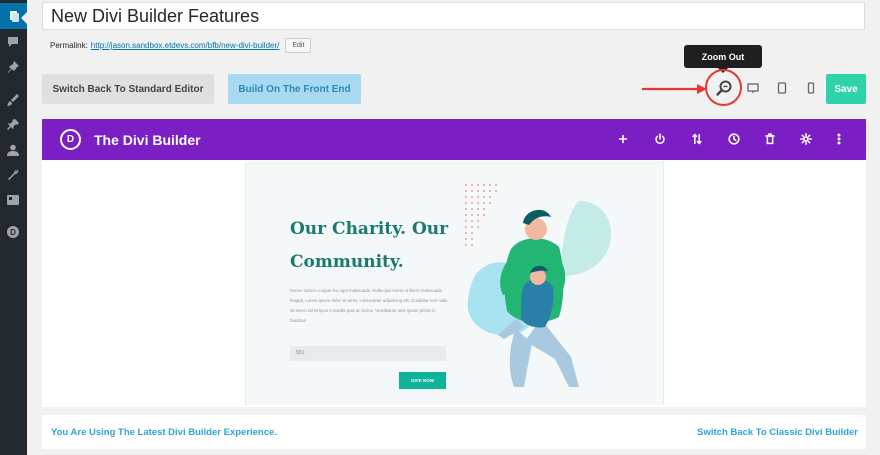 This screenshot has width=880, height=455. What do you see at coordinates (422, 380) in the screenshot?
I see `give-now-button: GIVE NOW` at bounding box center [422, 380].